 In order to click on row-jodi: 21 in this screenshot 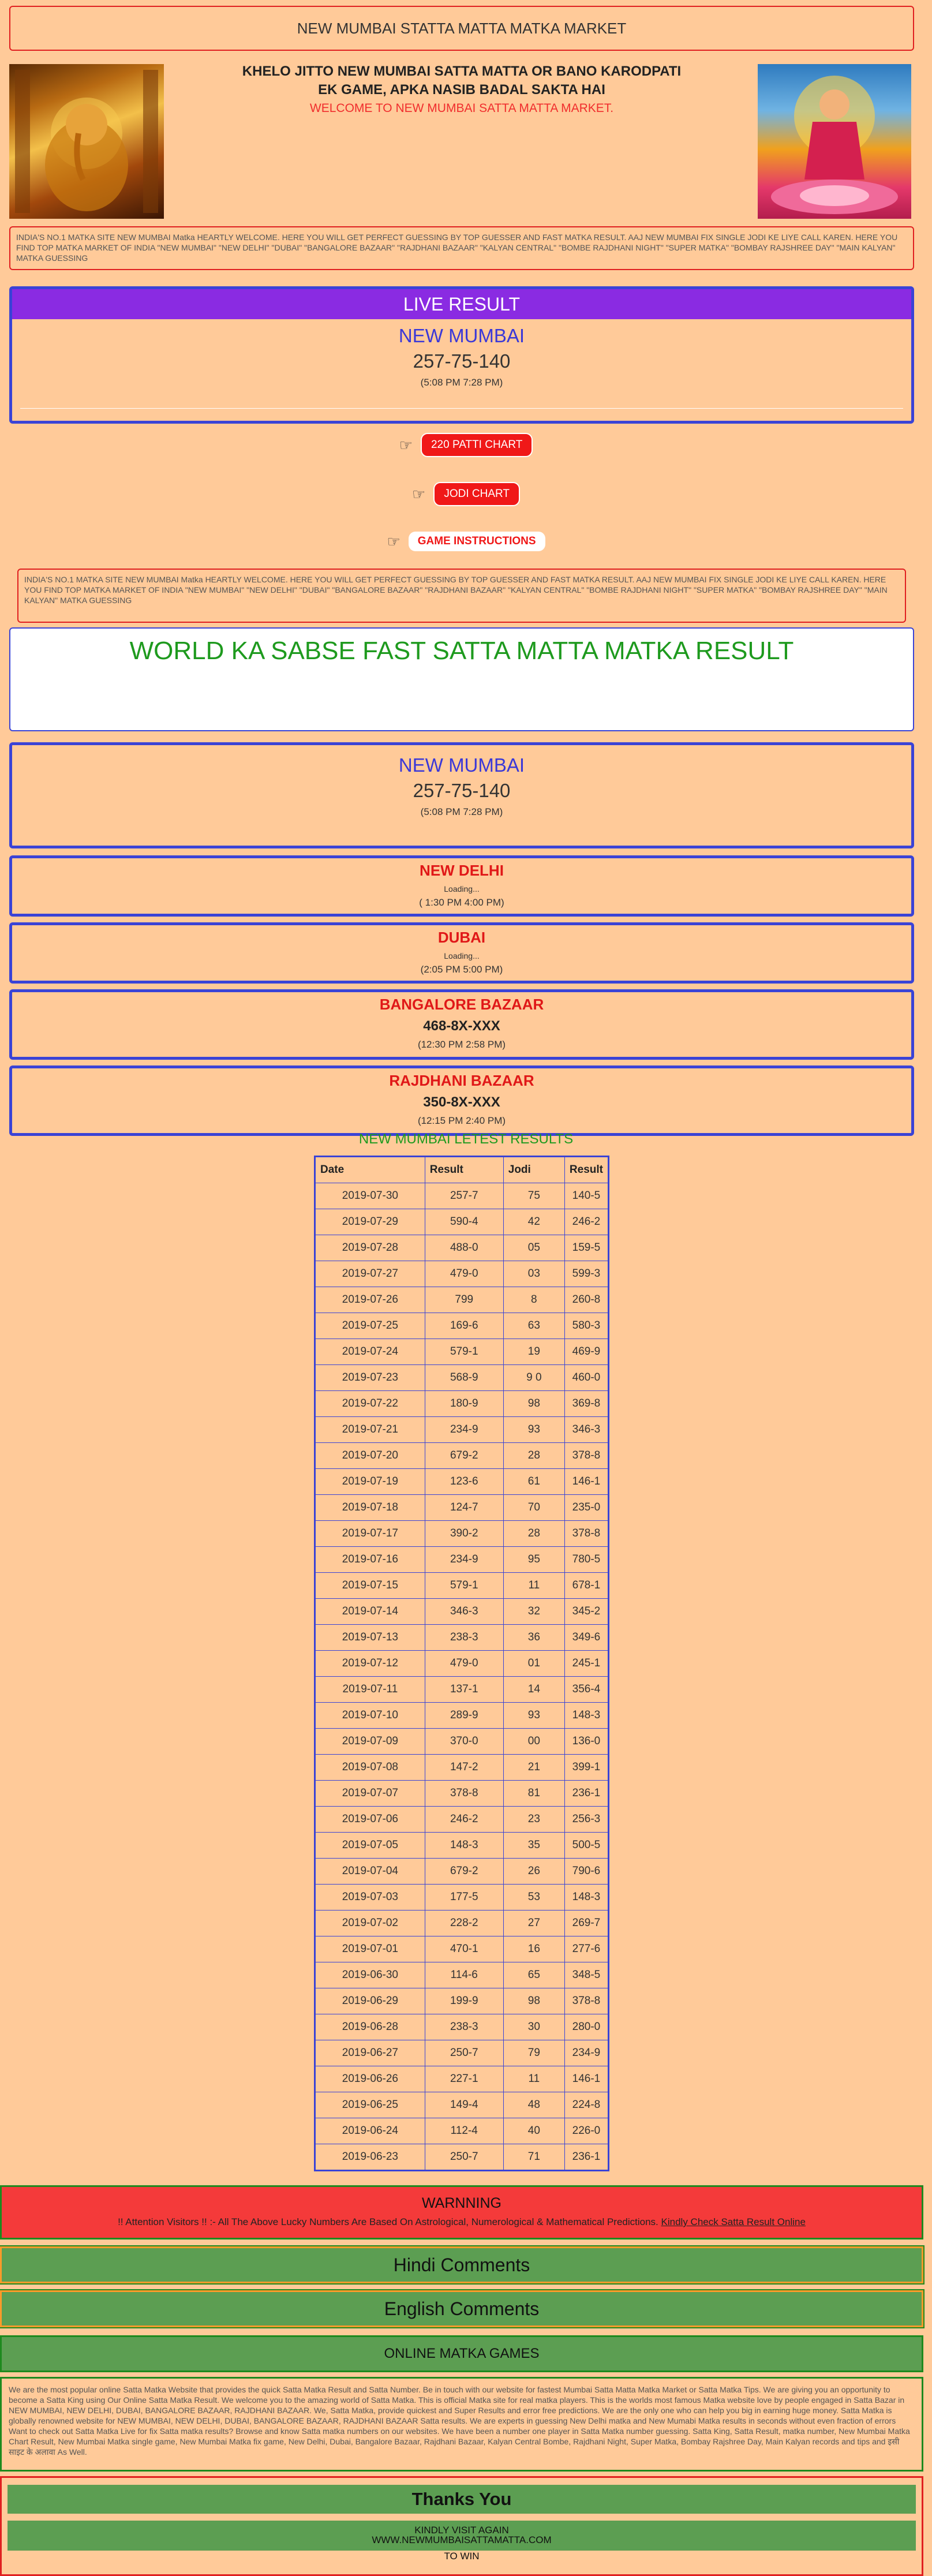, I will do `click(534, 1767)`.